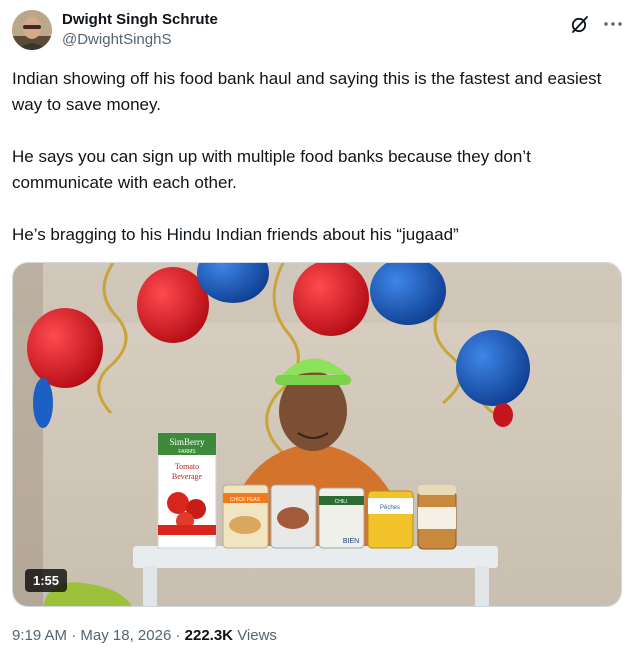 This screenshot has width=640, height=656. What do you see at coordinates (580, 24) in the screenshot?
I see `grok-icon` at bounding box center [580, 24].